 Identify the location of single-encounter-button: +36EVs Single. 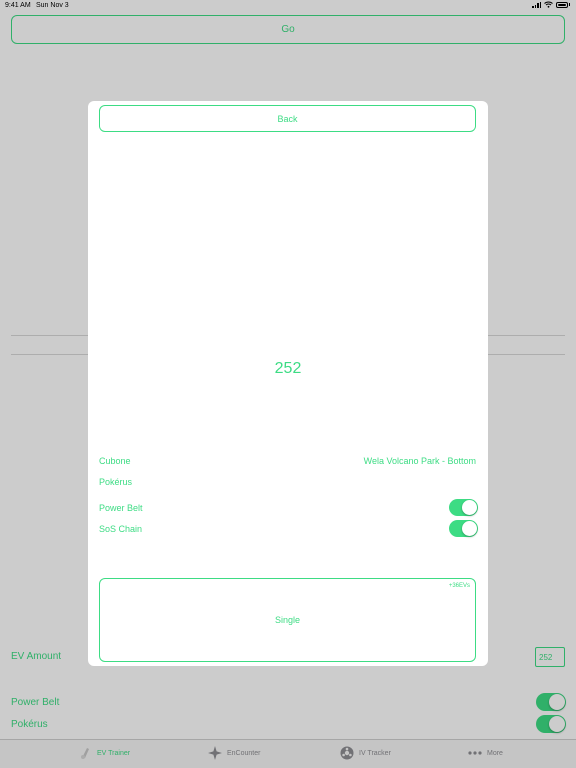
(287, 620).